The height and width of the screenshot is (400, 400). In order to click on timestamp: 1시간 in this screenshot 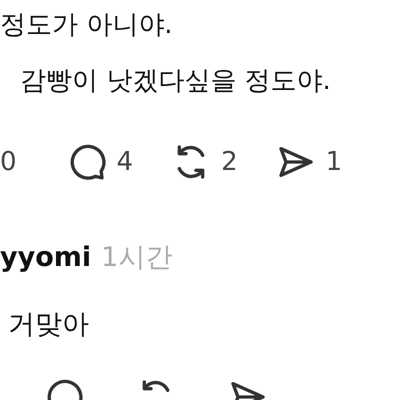, I will do `click(136, 258)`.